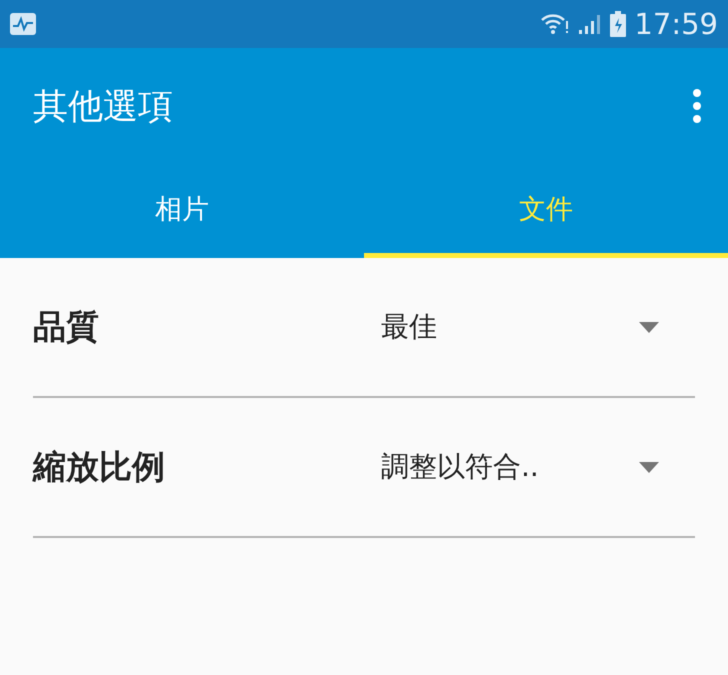  Describe the element at coordinates (23, 24) in the screenshot. I see `activity-icon` at that location.